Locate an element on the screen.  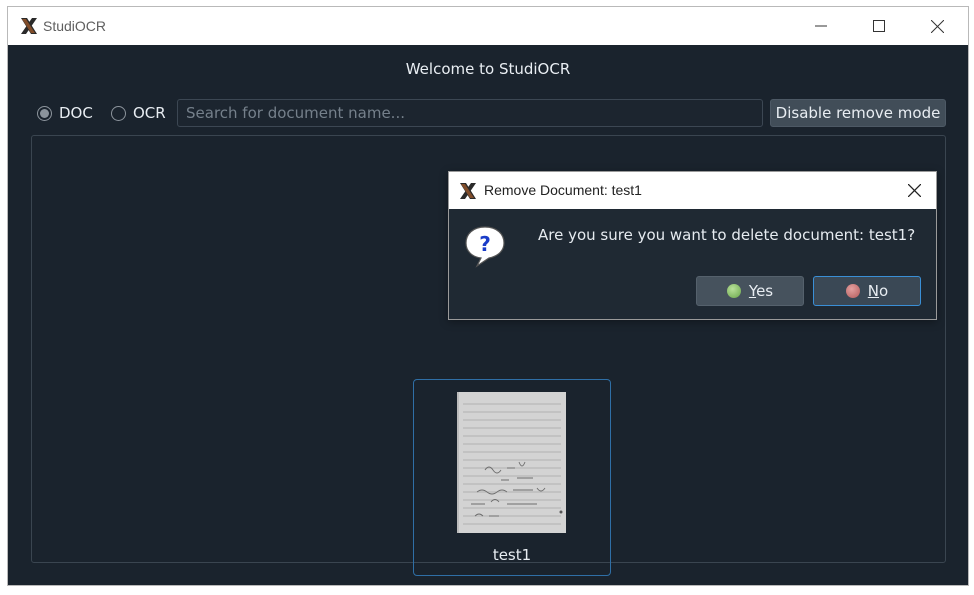
radio-ocr: OCR is located at coordinates (138, 113).